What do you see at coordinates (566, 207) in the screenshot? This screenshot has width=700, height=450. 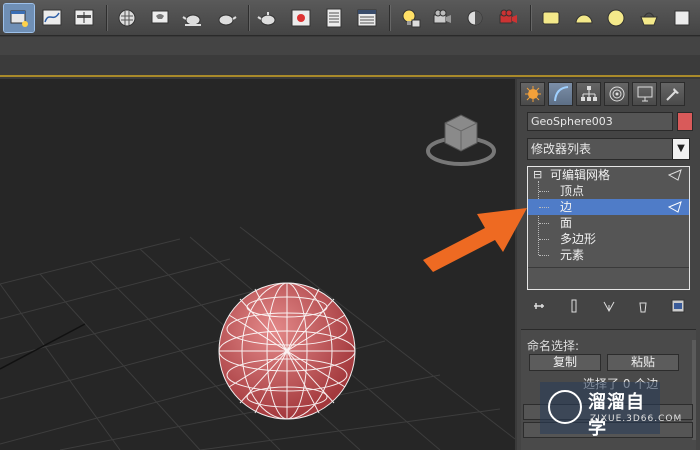 I see `stack-item-label: 边` at bounding box center [566, 207].